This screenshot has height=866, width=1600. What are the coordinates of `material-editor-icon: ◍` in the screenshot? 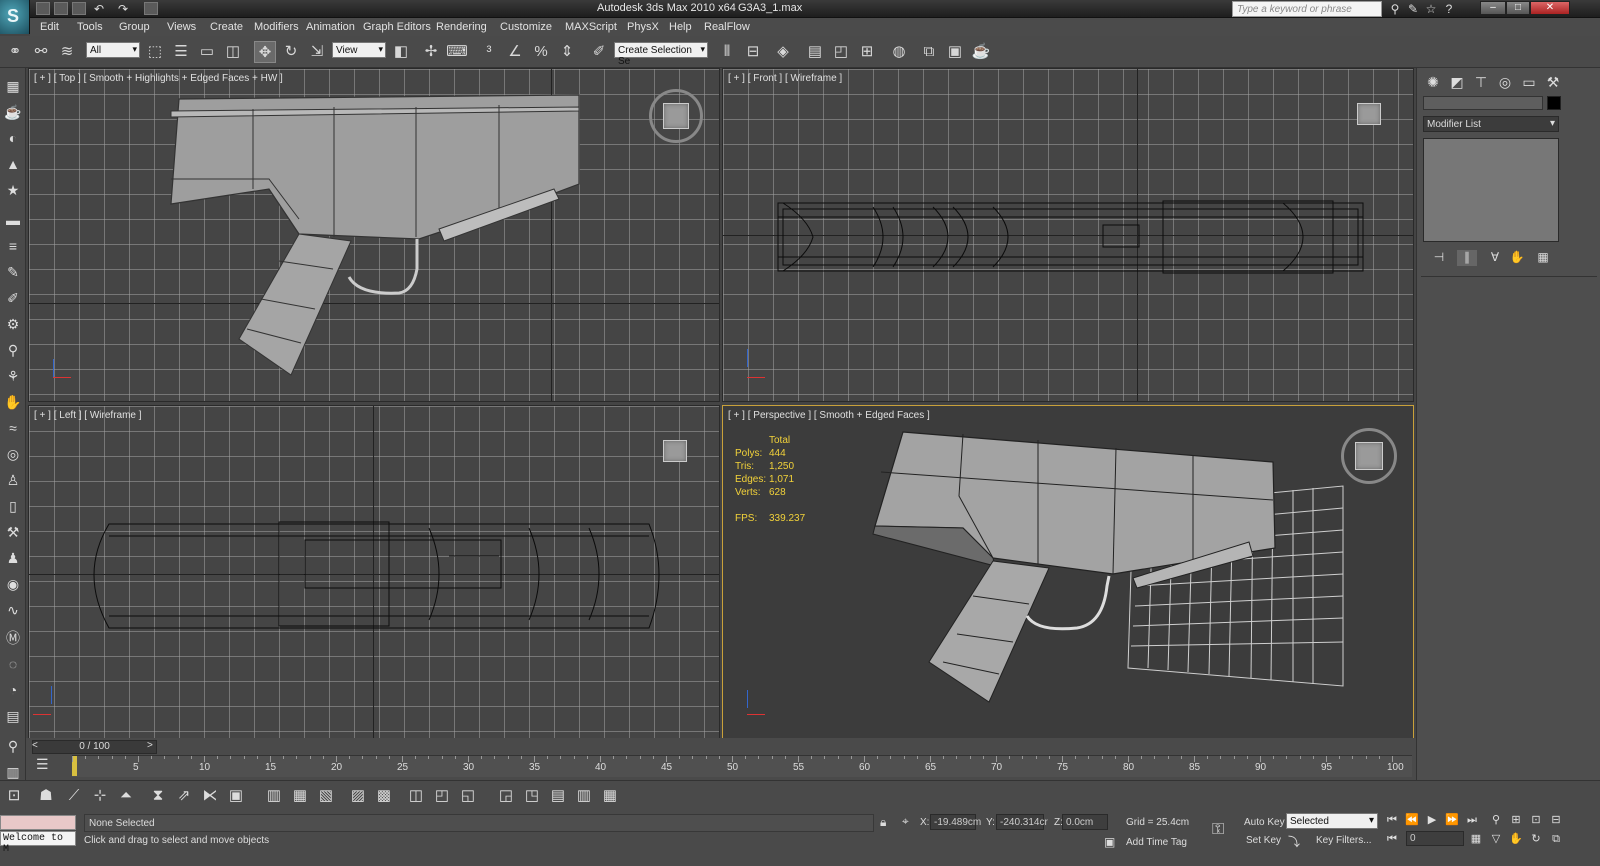 It's located at (899, 52).